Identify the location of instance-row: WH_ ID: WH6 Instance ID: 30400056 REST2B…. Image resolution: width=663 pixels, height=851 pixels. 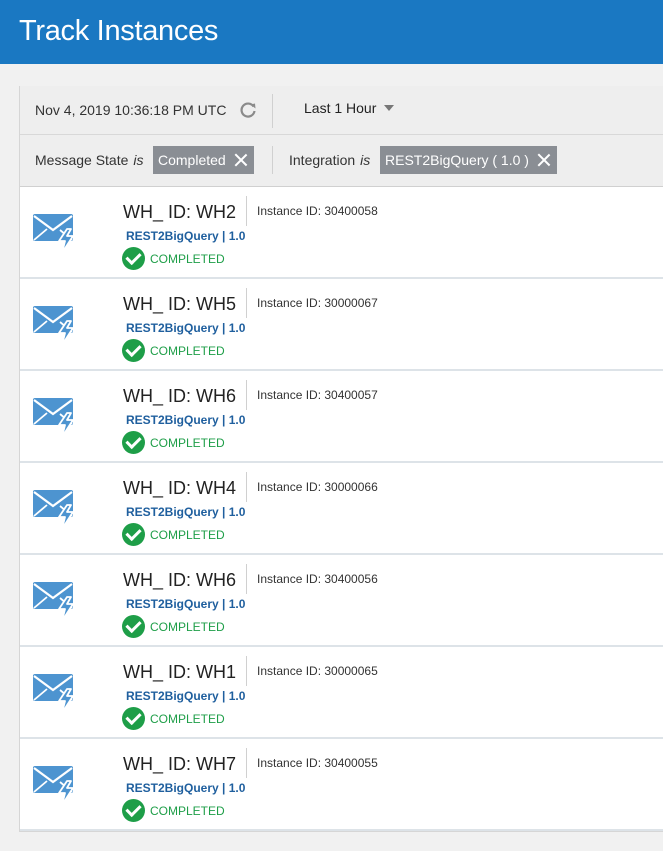
(341, 601).